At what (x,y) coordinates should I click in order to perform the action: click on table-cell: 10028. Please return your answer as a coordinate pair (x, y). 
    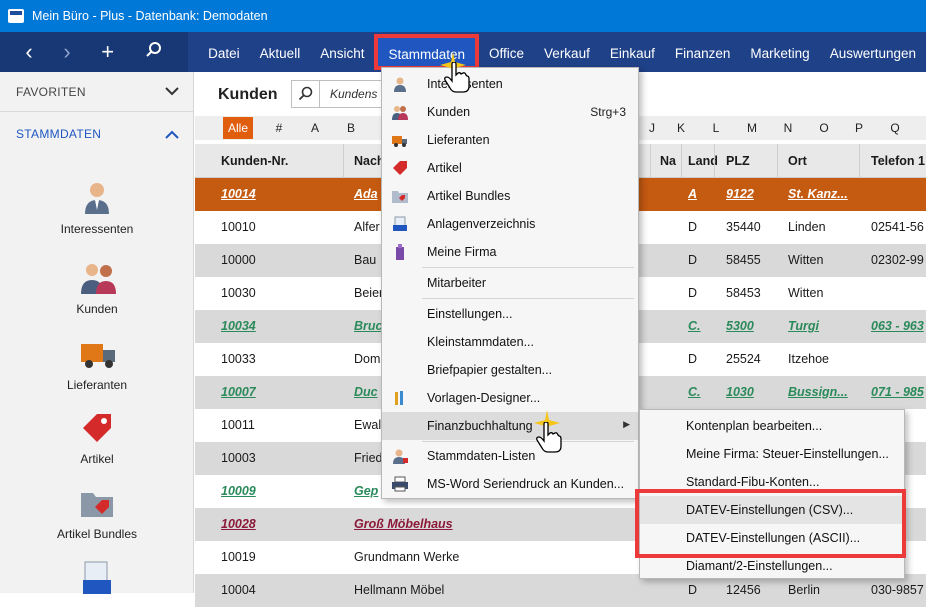
    Looking at the image, I should click on (238, 524).